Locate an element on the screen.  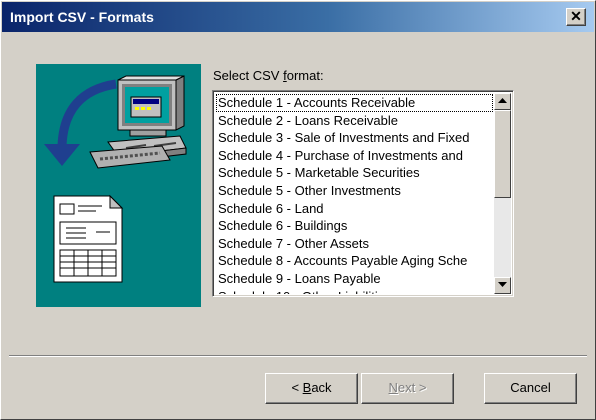
list-item: Schedule 6 - Buildings is located at coordinates (354, 226).